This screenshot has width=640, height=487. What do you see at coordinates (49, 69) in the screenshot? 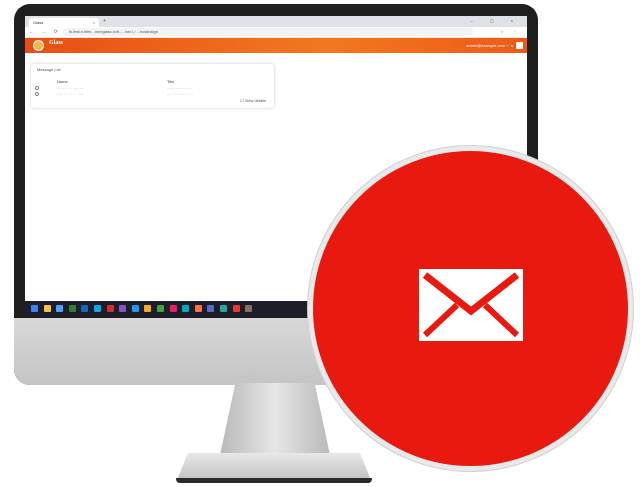
I see `card-title: Message List` at bounding box center [49, 69].